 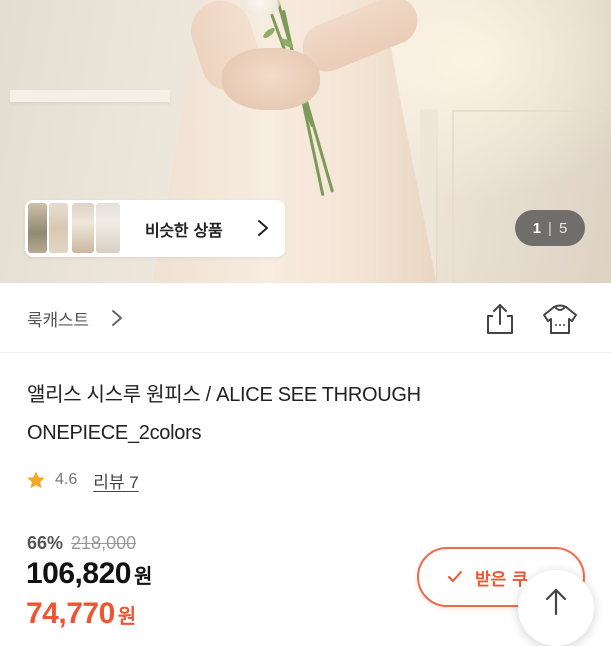 What do you see at coordinates (143, 576) in the screenshot?
I see `price-unit: 원` at bounding box center [143, 576].